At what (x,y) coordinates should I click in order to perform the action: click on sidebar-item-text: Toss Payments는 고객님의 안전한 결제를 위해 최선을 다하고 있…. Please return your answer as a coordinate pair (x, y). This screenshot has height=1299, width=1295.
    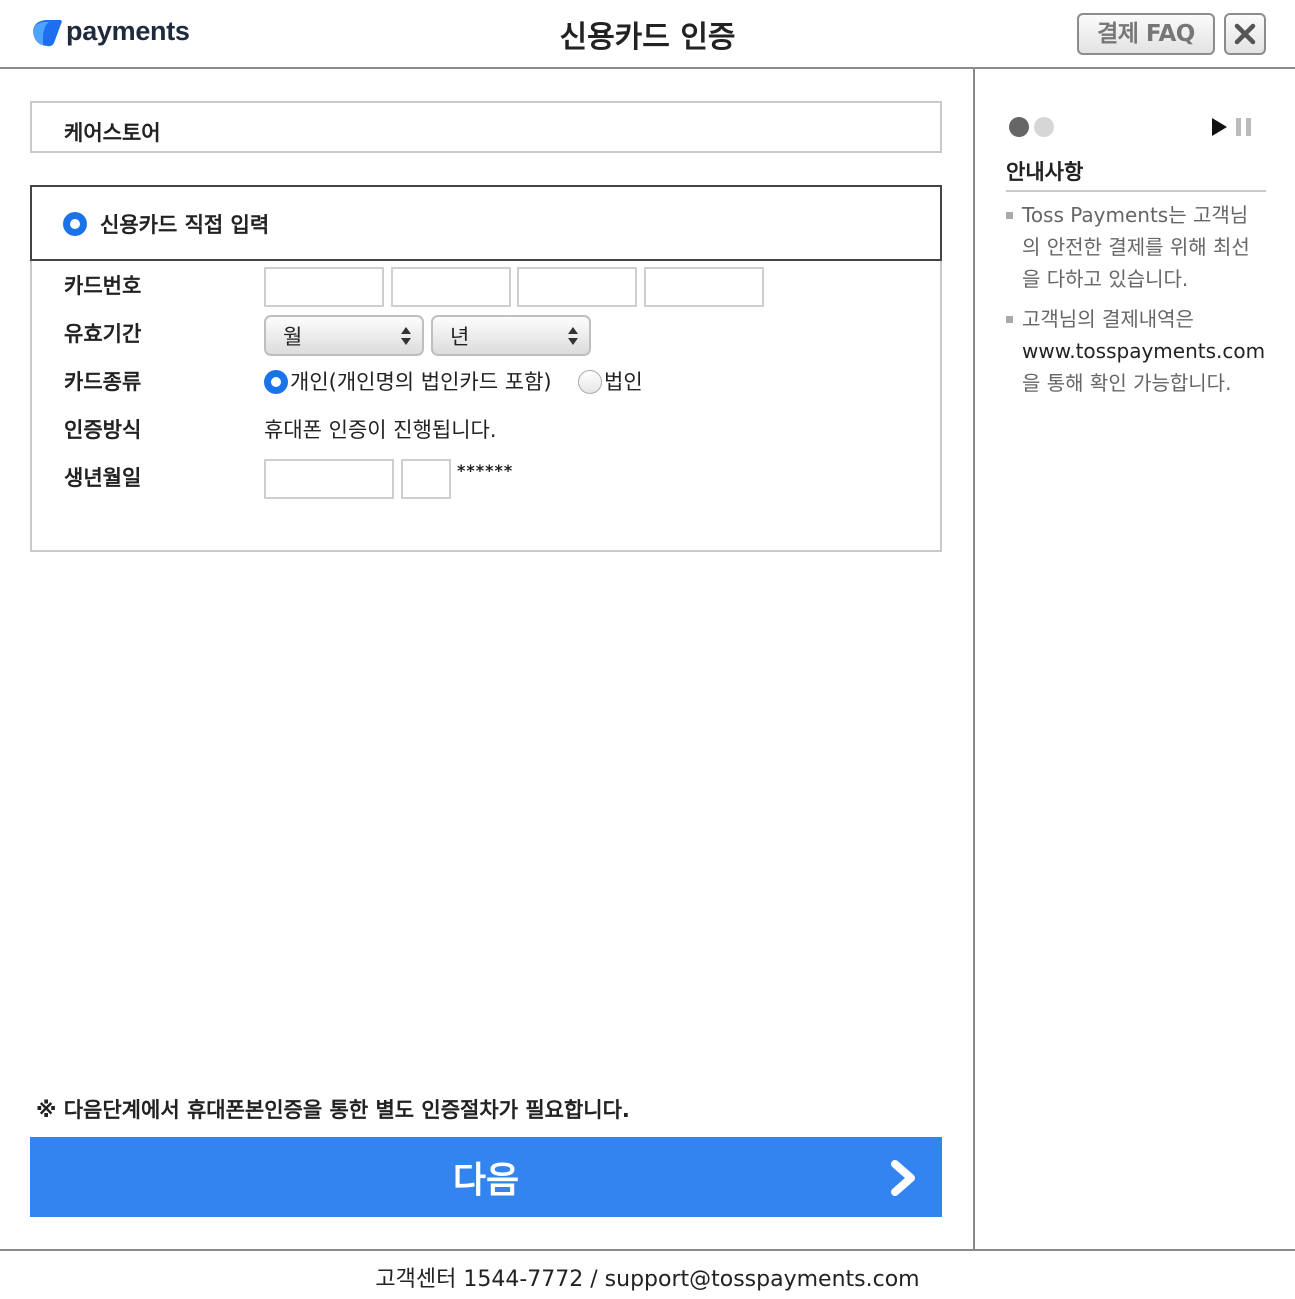
    Looking at the image, I should click on (1136, 247).